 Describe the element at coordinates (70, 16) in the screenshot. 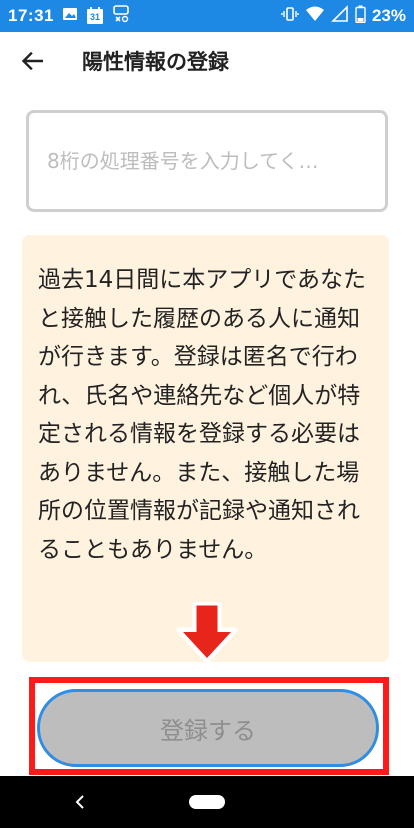

I see `image-icon` at that location.